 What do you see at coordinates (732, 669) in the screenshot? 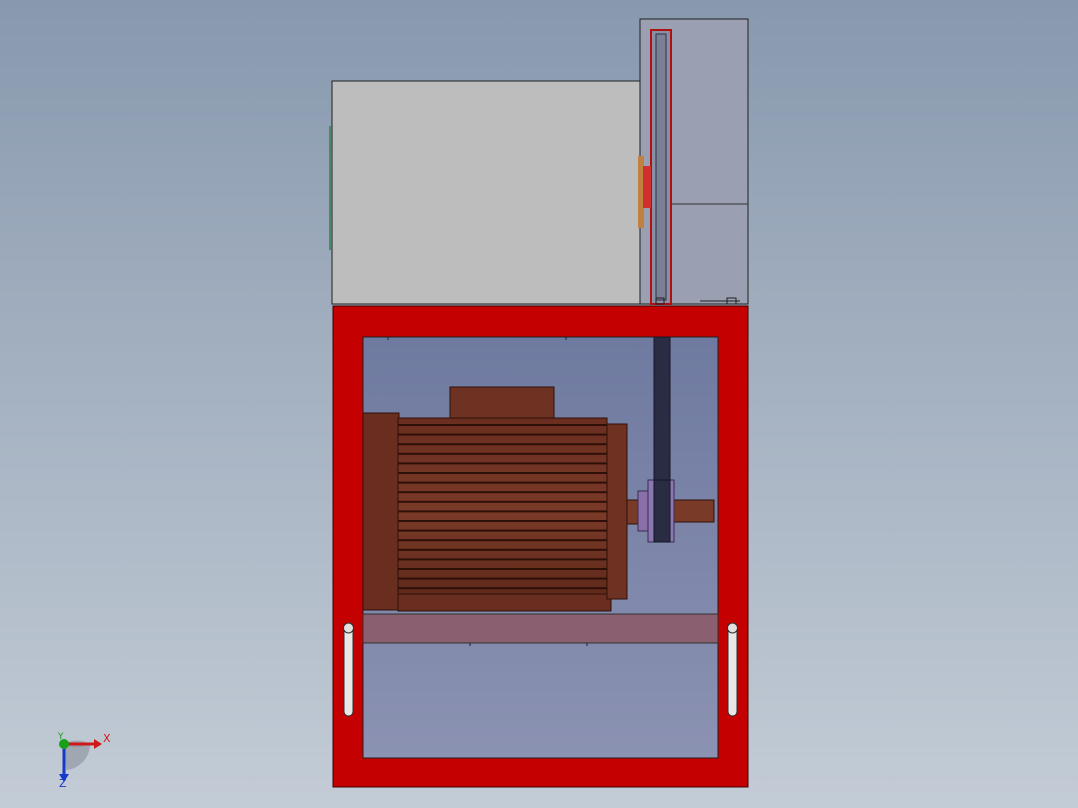
I see `right-adjust-slot` at bounding box center [732, 669].